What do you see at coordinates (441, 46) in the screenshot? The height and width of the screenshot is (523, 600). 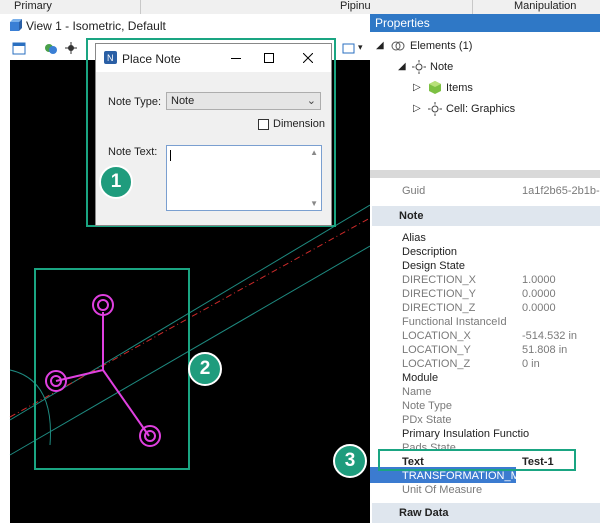 I see `tree-item-elements: Elements (1)` at bounding box center [441, 46].